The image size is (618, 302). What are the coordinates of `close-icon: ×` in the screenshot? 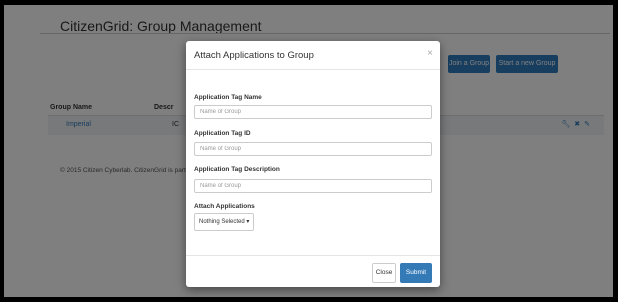 It's located at (430, 53).